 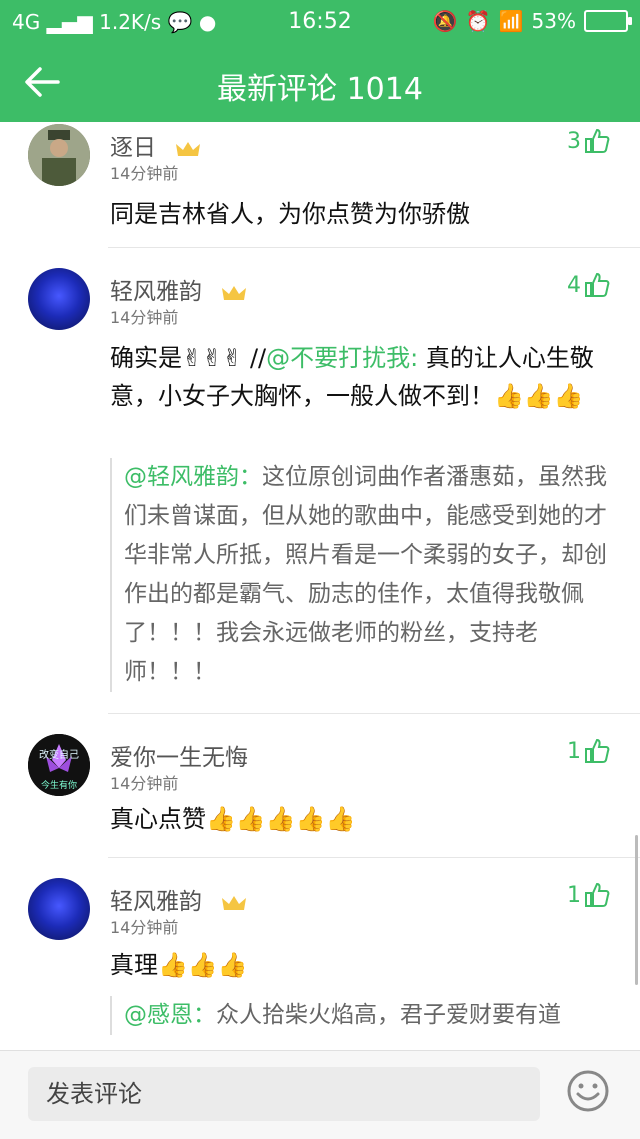 I want to click on username: 逐日, so click(x=155, y=145).